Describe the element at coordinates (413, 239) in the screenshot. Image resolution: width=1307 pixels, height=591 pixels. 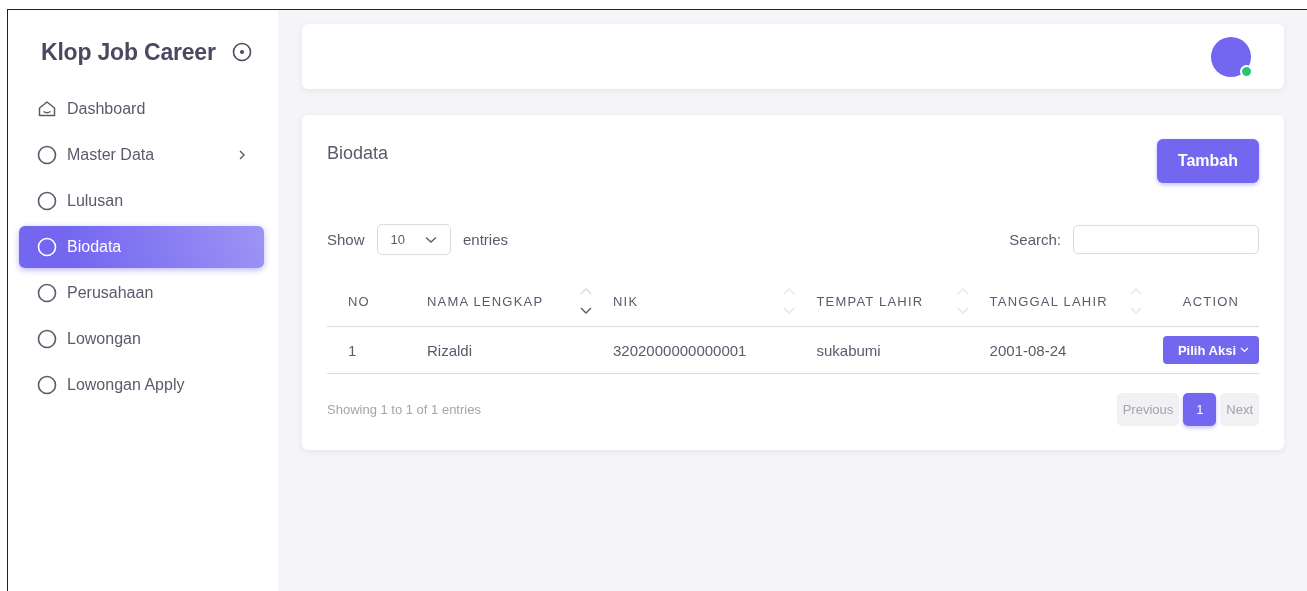
I see `page-size-select: 10` at that location.